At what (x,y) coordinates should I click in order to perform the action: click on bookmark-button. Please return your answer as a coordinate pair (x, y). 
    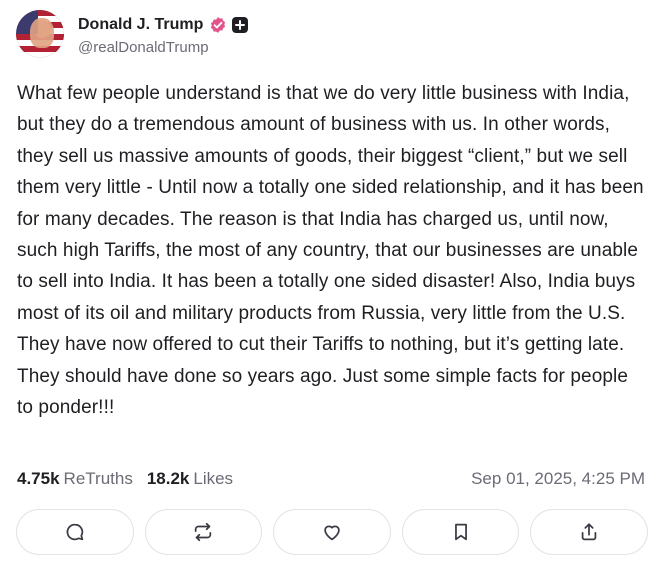
    Looking at the image, I should click on (460, 532).